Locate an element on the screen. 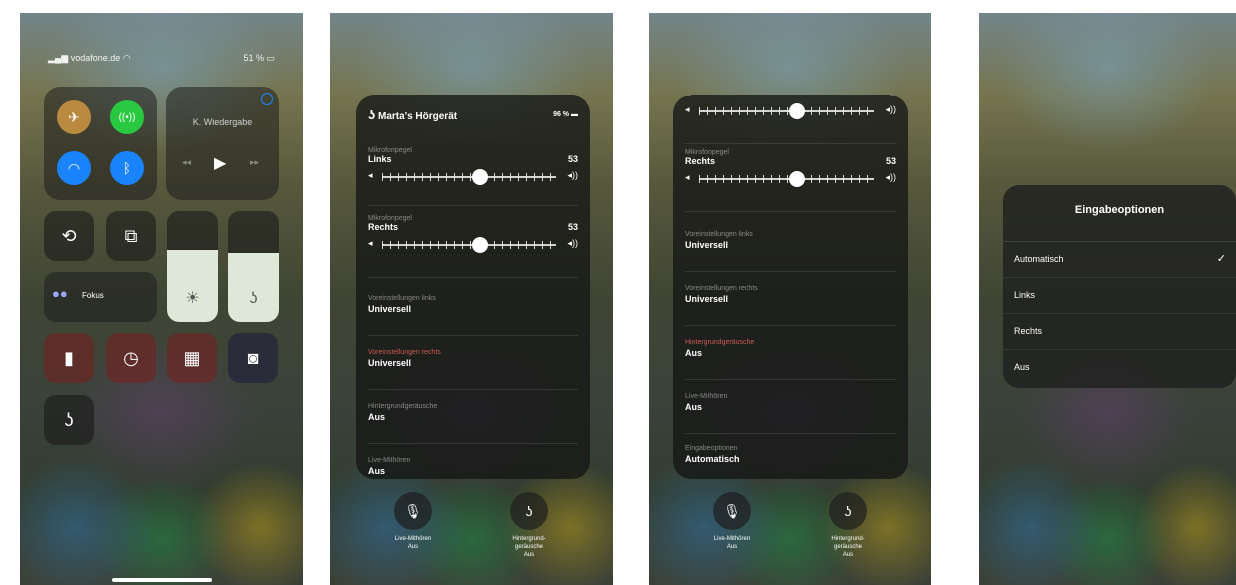 Image resolution: width=1236 pixels, height=585 pixels. option-right: Rechts is located at coordinates (1119, 332).